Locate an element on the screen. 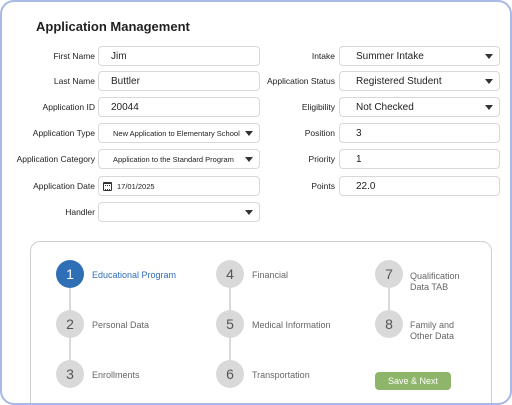 The width and height of the screenshot is (512, 405). position-label: Position is located at coordinates (319, 133).